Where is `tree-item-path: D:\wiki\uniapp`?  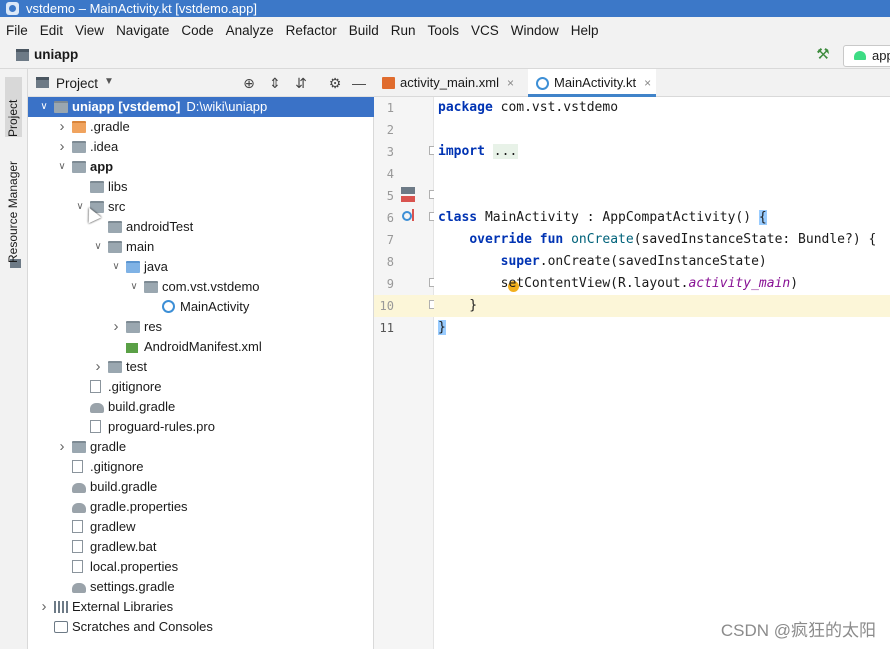
tree-item-path: D:\wiki\uniapp is located at coordinates (227, 106).